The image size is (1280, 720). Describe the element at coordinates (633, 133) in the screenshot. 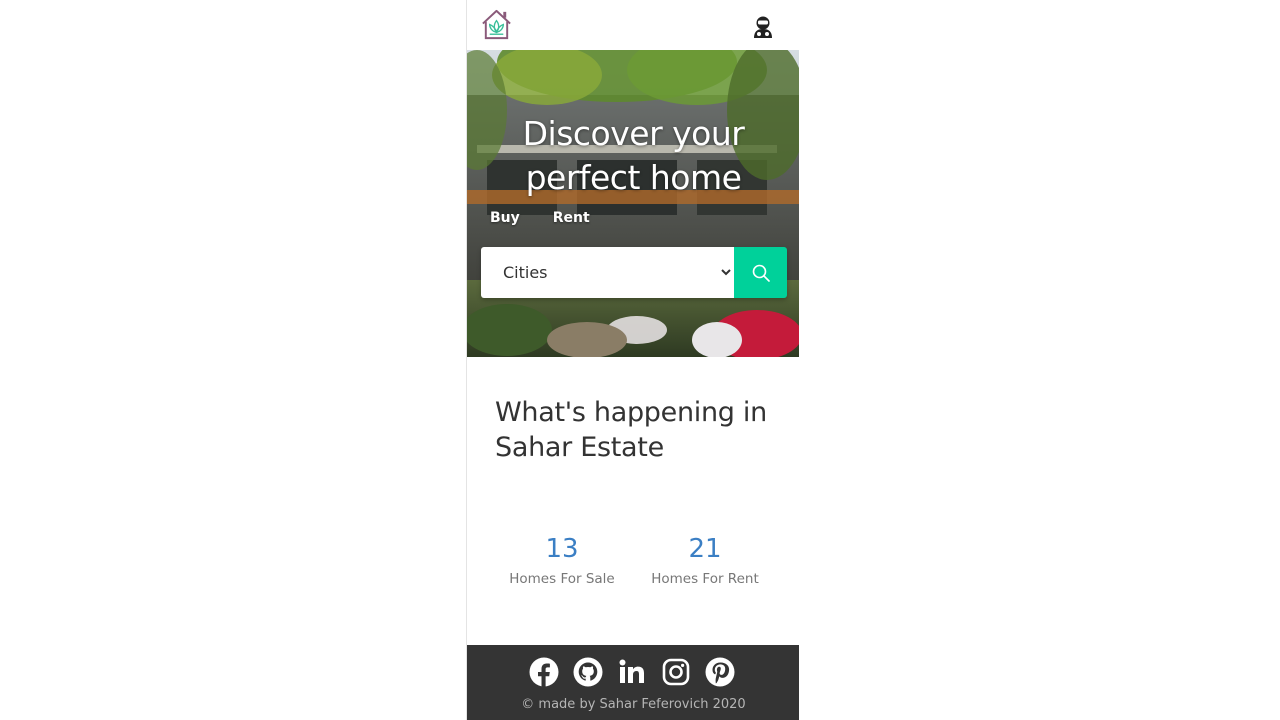

I see `hero-title-line-1: Discover your` at that location.